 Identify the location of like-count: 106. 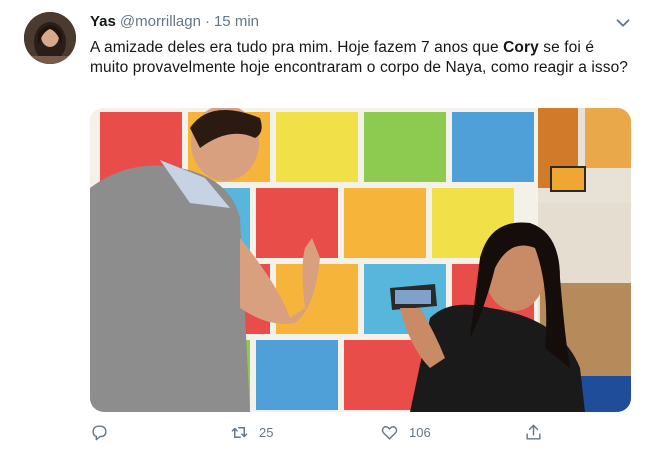
(420, 432).